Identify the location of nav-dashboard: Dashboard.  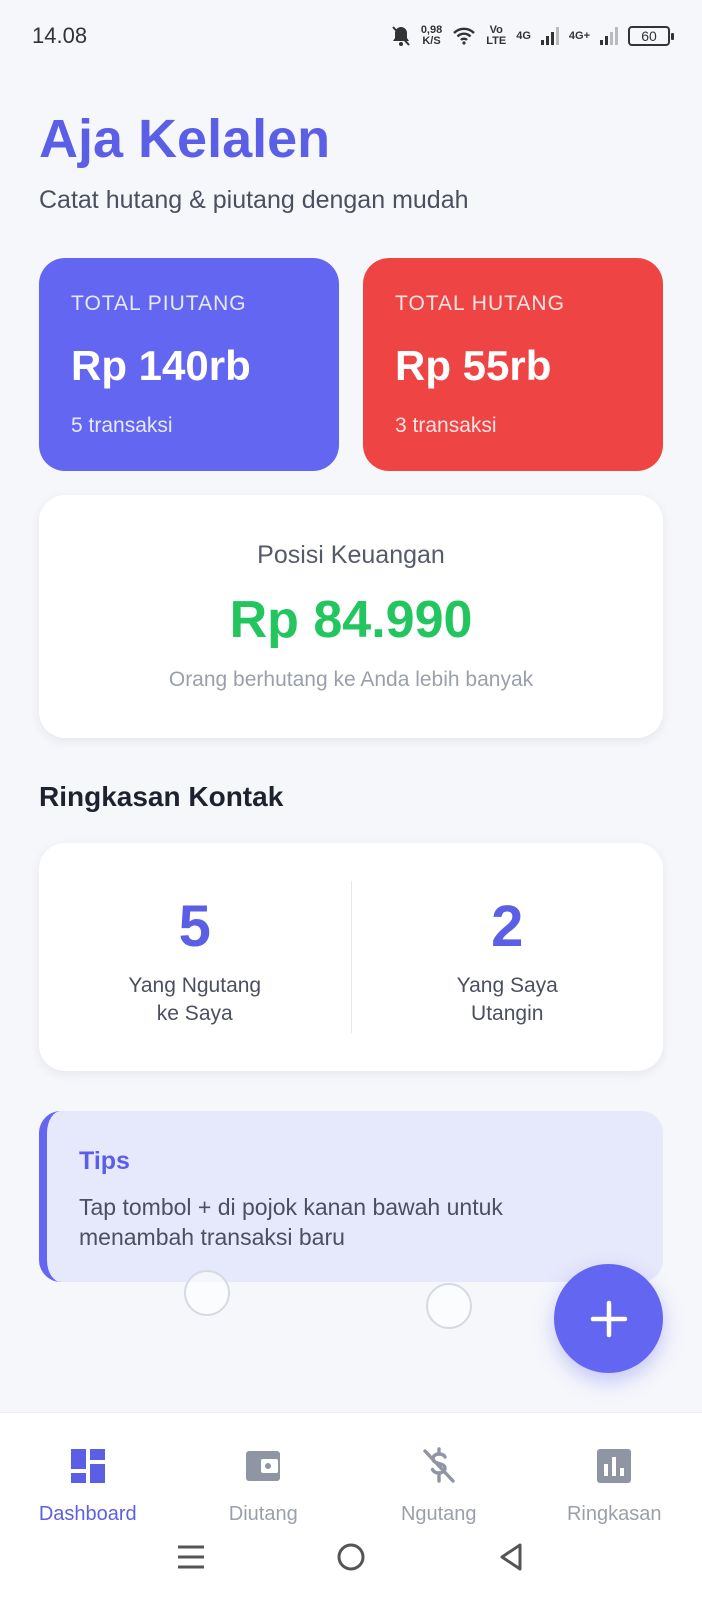
(88, 1472).